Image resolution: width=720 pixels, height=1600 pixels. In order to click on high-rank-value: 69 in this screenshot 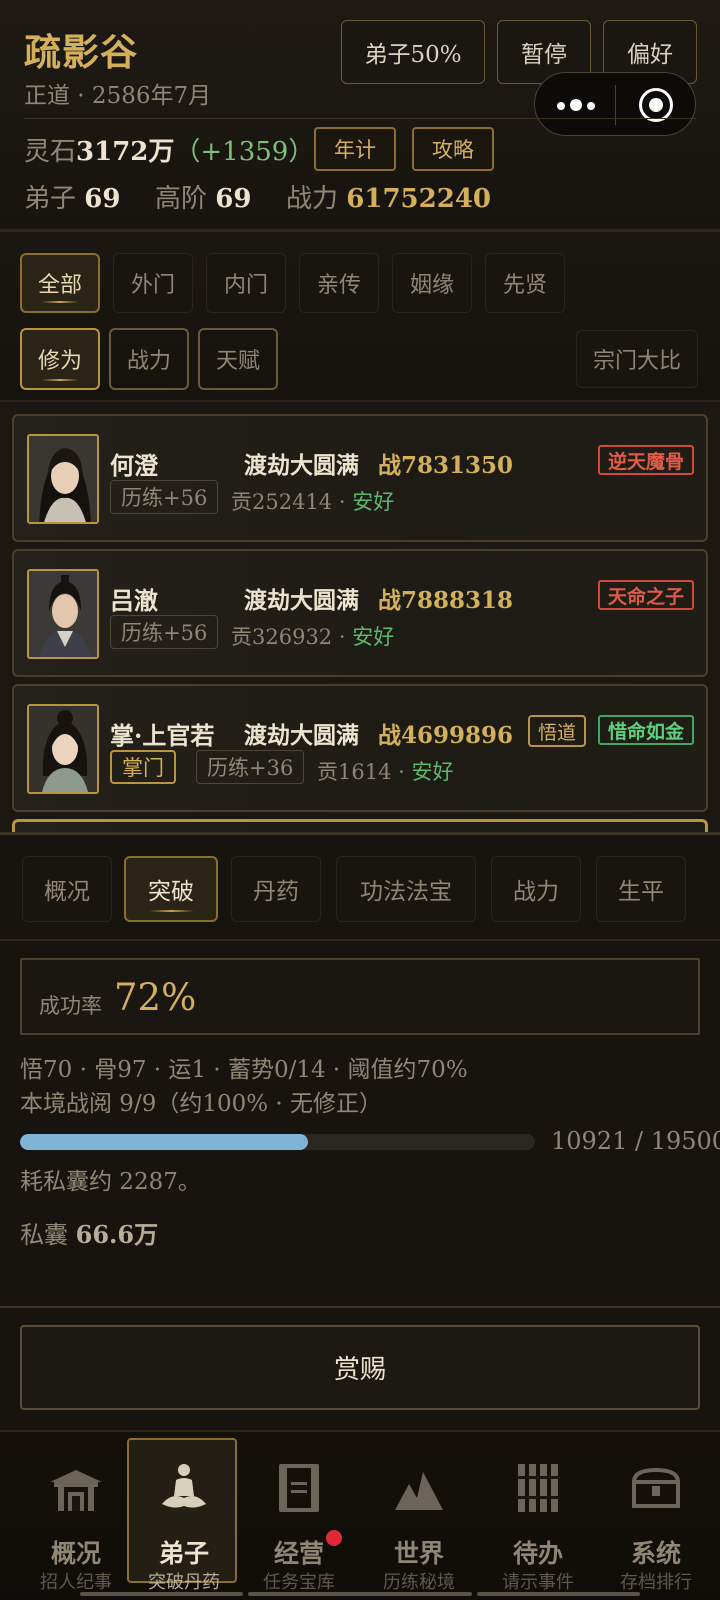, I will do `click(233, 199)`.